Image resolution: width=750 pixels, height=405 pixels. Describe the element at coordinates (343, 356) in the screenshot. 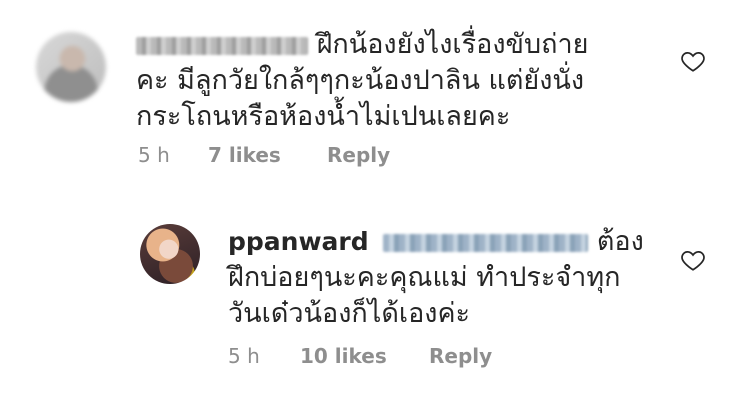

I see `likes-count: 10 likes` at that location.